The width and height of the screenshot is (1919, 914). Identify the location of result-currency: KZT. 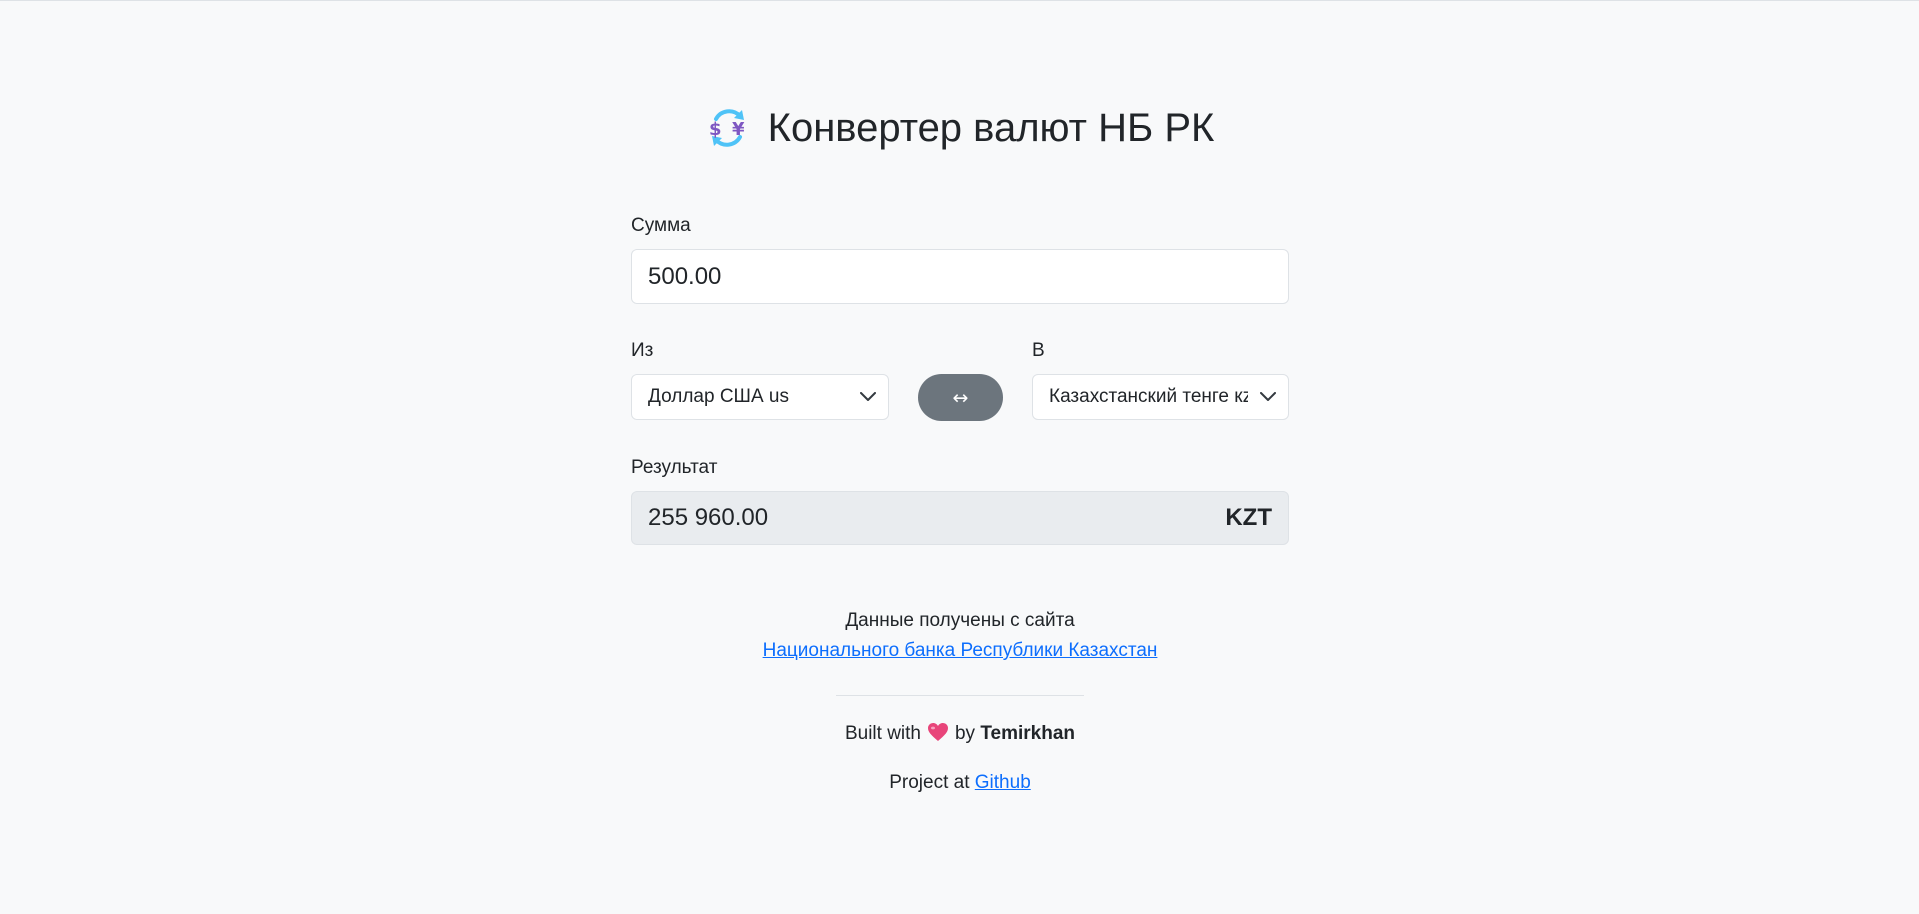
(1248, 517).